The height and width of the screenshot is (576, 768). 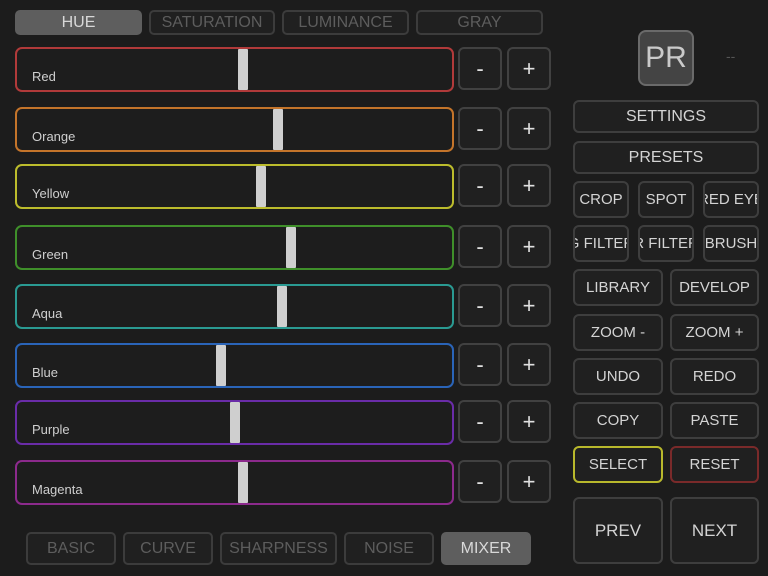 What do you see at coordinates (618, 376) in the screenshot?
I see `undo-button: UNDO` at bounding box center [618, 376].